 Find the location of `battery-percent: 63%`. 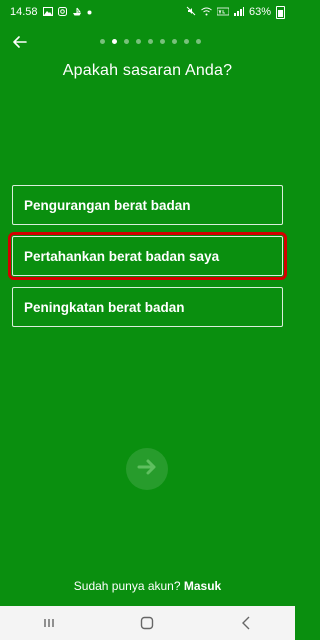

battery-percent: 63% is located at coordinates (259, 12).